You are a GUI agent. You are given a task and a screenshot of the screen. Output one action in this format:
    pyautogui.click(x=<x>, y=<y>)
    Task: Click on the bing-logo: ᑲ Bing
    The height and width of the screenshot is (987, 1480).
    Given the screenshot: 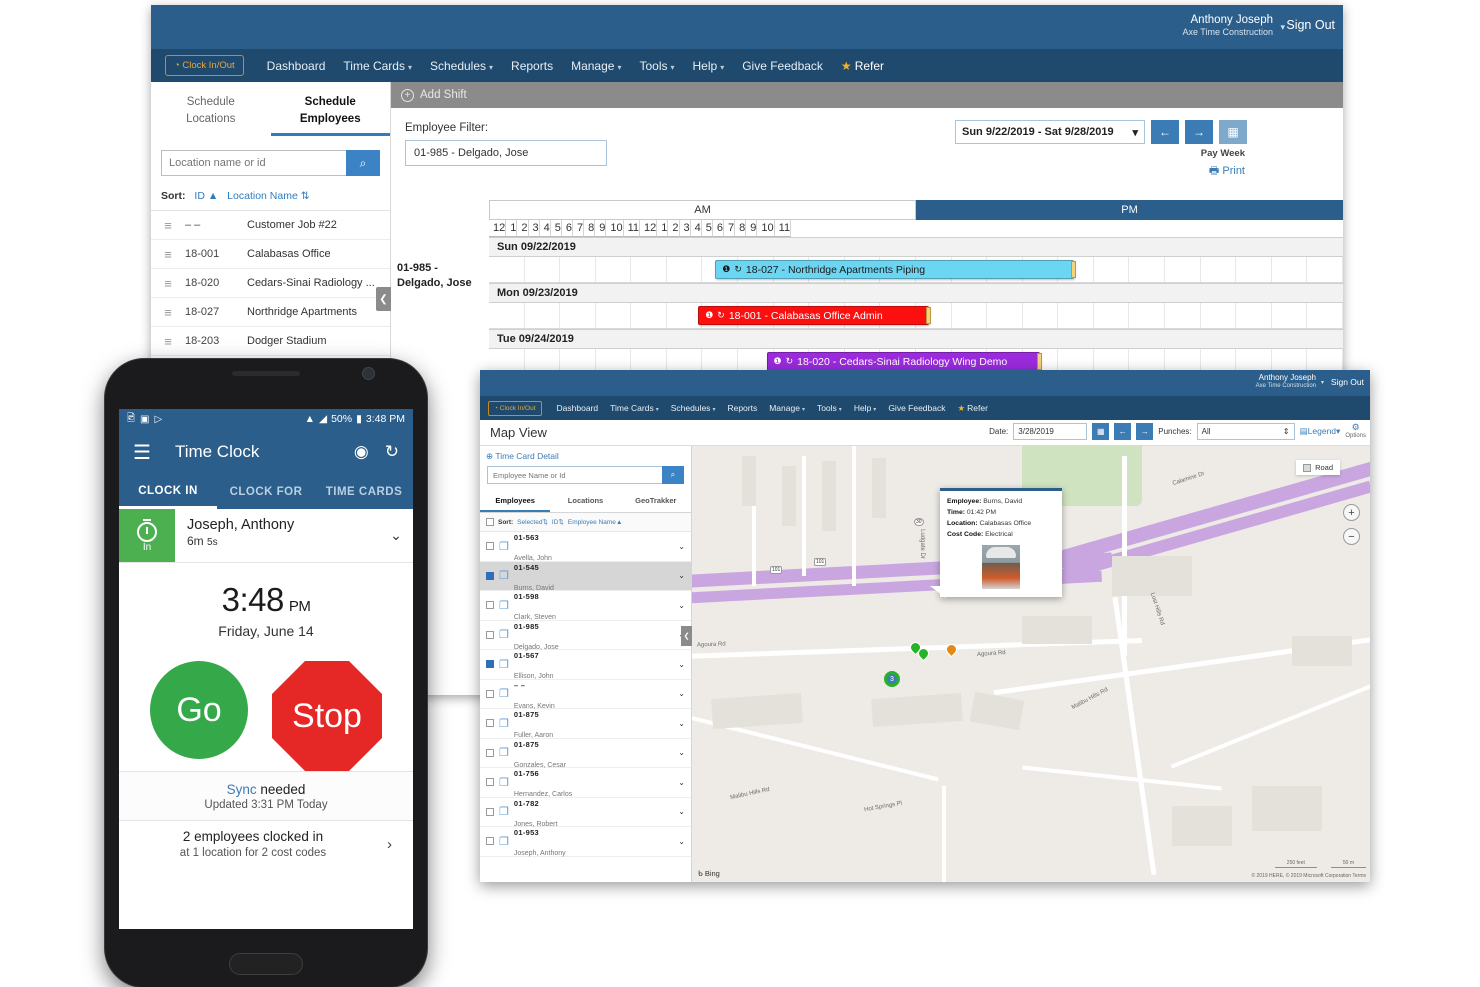 What is the action you would take?
    pyautogui.click(x=709, y=873)
    